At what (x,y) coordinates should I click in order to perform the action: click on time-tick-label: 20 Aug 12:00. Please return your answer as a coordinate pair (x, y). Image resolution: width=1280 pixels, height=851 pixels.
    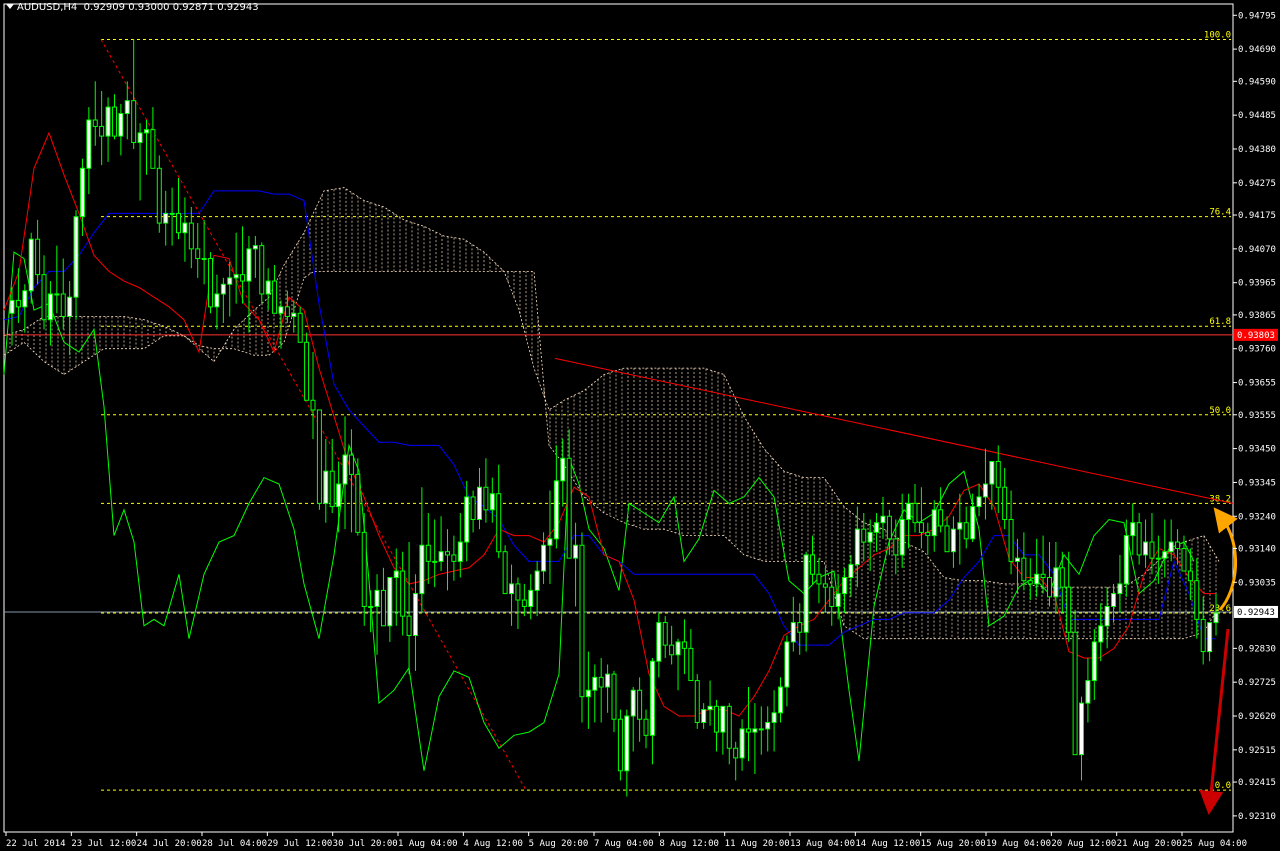
    Looking at the image, I should click on (1083, 844).